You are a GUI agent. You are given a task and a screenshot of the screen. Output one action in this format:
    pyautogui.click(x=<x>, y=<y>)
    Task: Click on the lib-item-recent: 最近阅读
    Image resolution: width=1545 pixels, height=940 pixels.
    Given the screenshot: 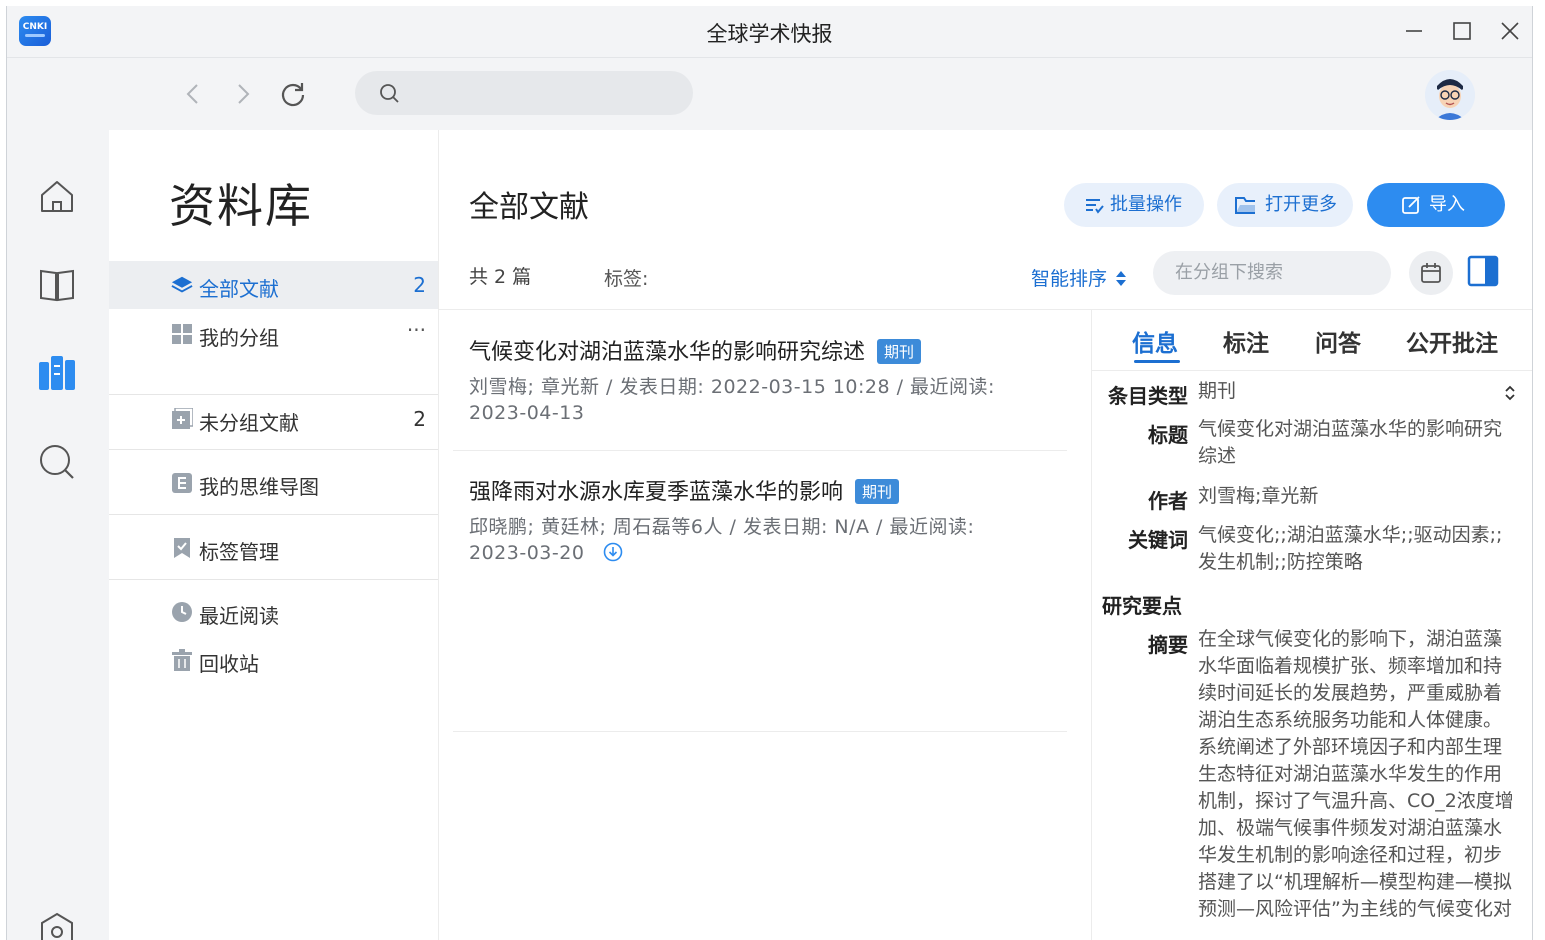 What is the action you would take?
    pyautogui.click(x=273, y=612)
    